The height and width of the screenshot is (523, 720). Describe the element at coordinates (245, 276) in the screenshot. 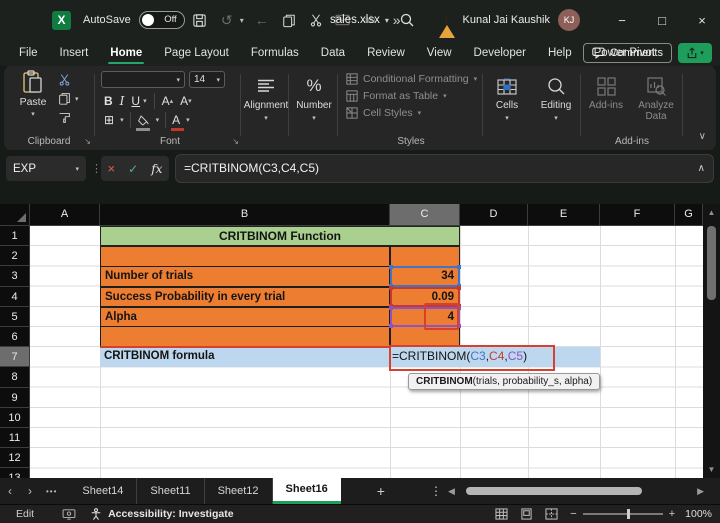

I see `cell-b3-label: Number of trials` at that location.